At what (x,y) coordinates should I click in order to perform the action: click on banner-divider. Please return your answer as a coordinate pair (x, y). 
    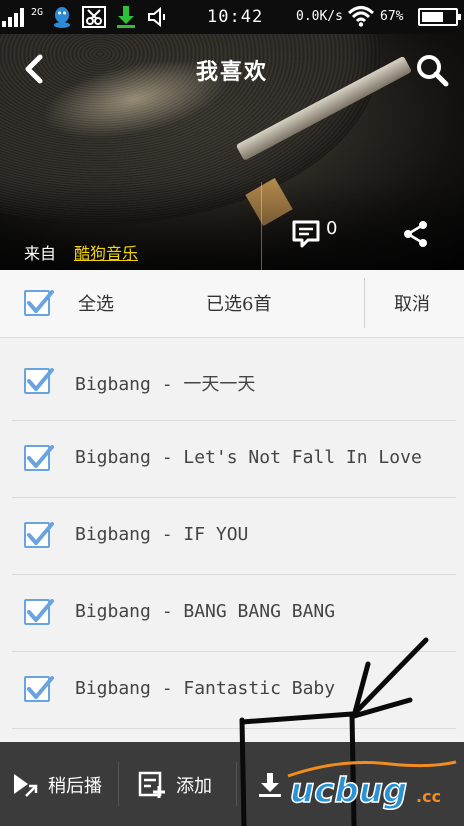
    Looking at the image, I should click on (261, 226).